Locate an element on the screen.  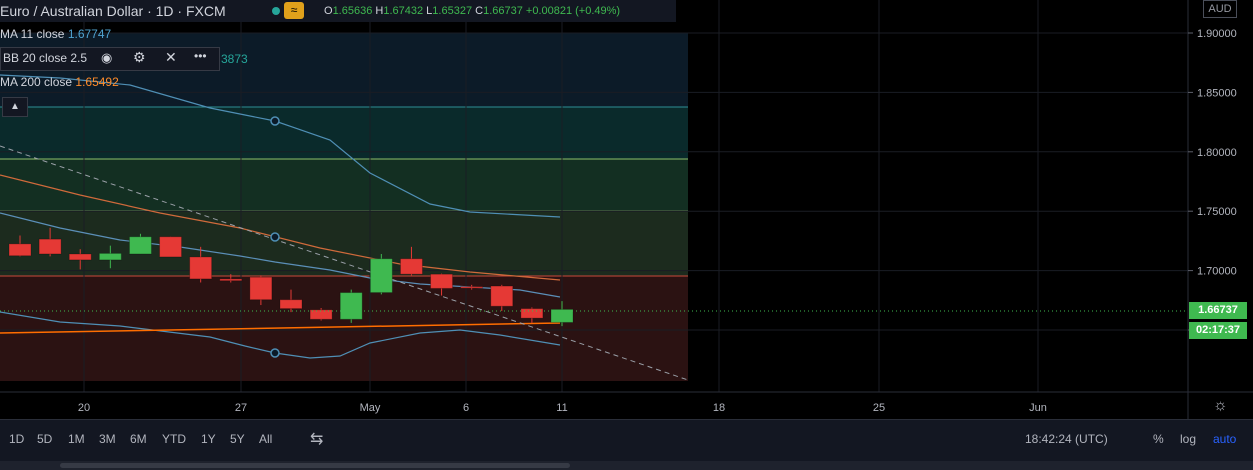
y-tick-label: 1.70000 is located at coordinates (1217, 272).